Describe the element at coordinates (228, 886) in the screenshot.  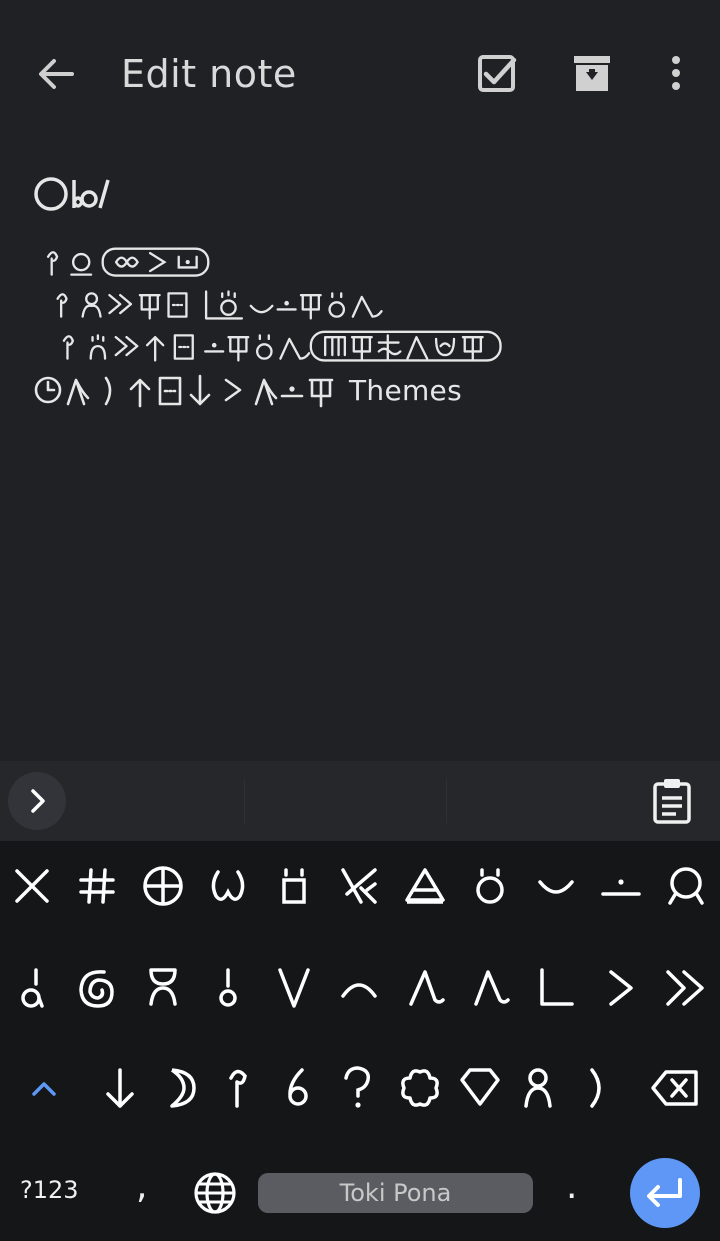
I see `key-mama` at that location.